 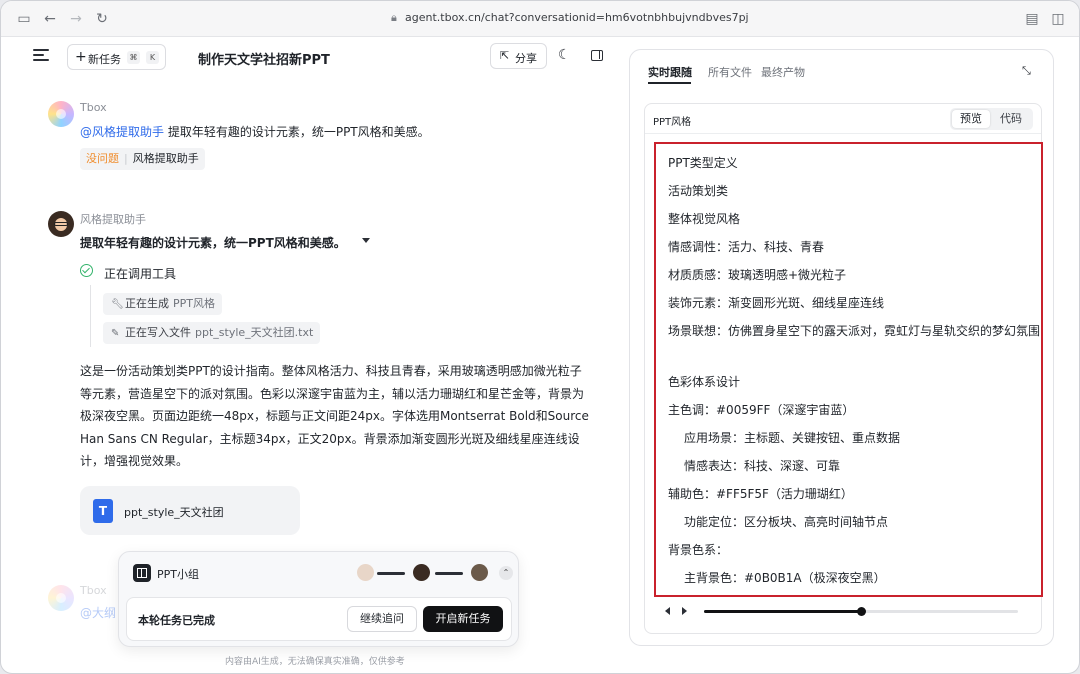 What do you see at coordinates (264, 60) in the screenshot?
I see `page-title: 制作天文学社招新PPT` at bounding box center [264, 60].